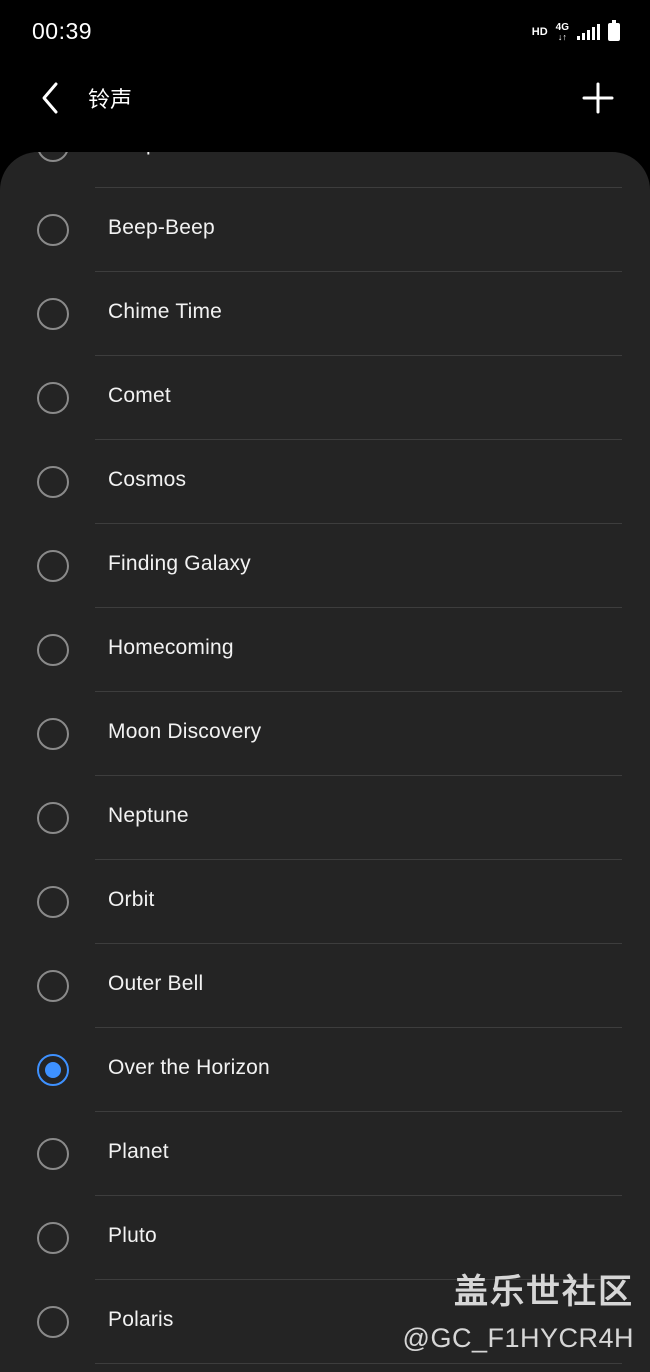 The image size is (650, 1372). Describe the element at coordinates (325, 566) in the screenshot. I see `ringtone-row: Finding Galaxy` at that location.